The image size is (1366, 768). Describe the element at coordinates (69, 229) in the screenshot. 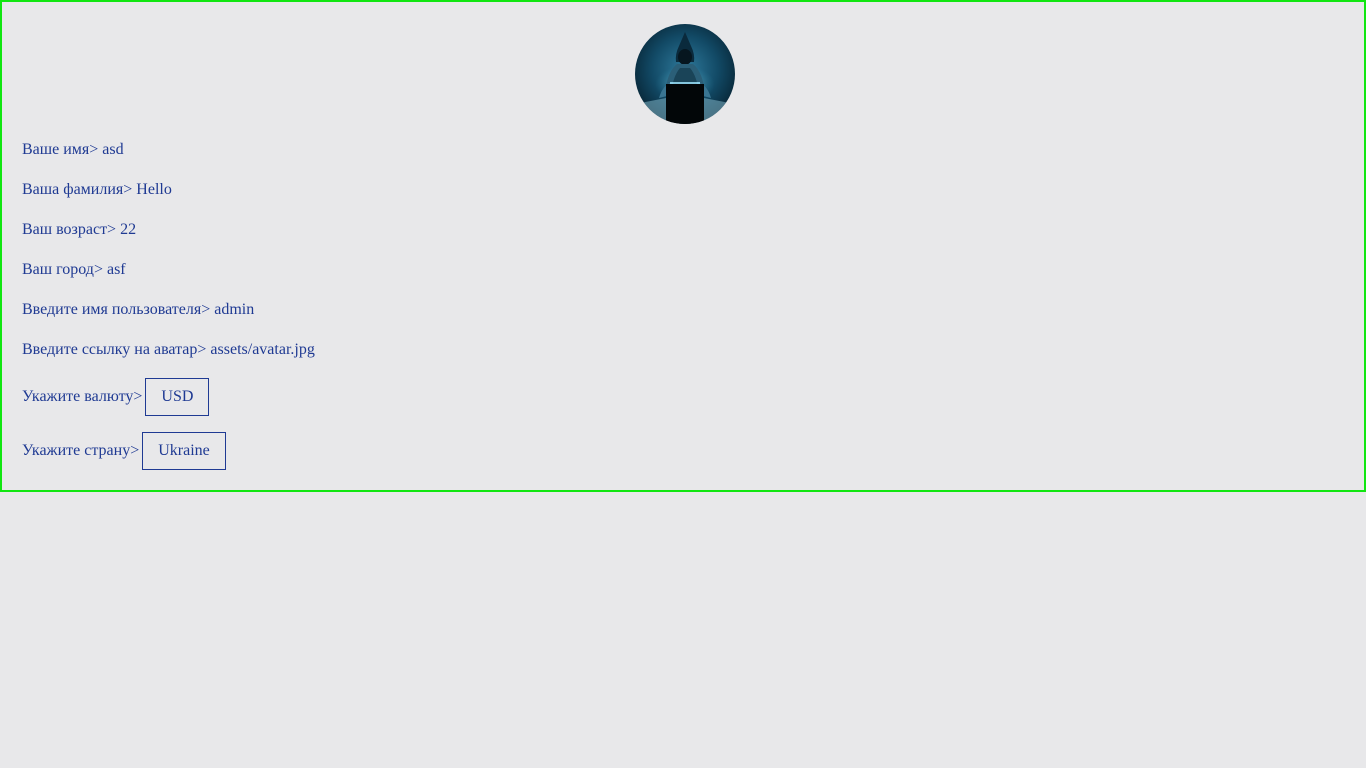

I see `age-label: Ваш возраст>` at that location.